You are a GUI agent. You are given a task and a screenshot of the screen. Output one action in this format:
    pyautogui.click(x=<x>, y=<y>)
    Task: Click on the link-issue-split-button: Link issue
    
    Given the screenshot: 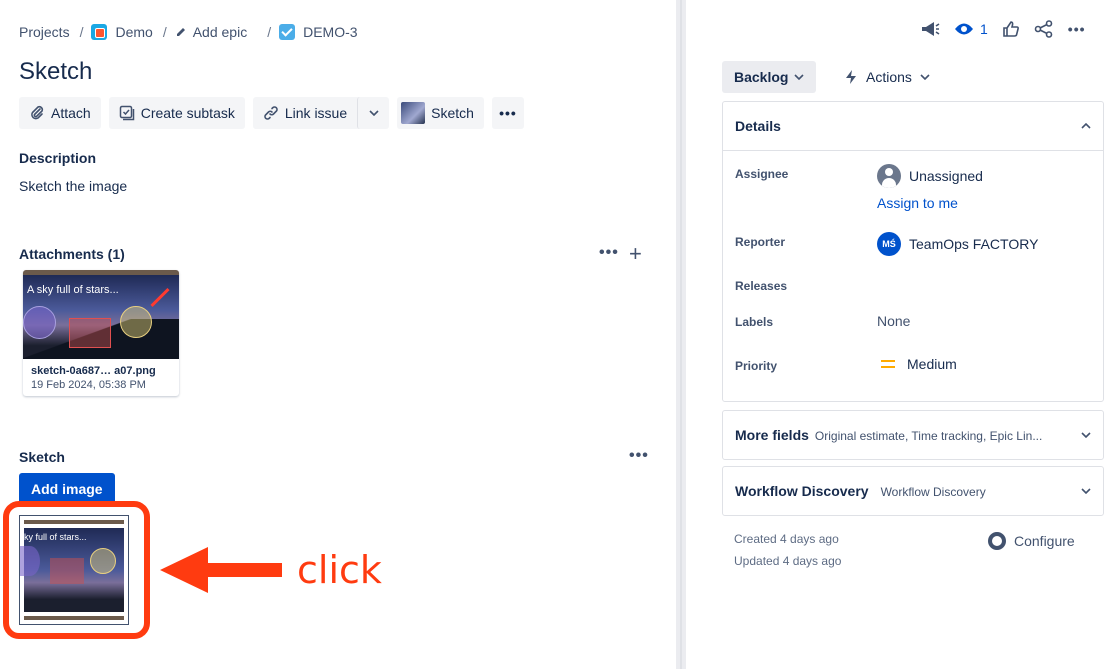 What is the action you would take?
    pyautogui.click(x=321, y=113)
    